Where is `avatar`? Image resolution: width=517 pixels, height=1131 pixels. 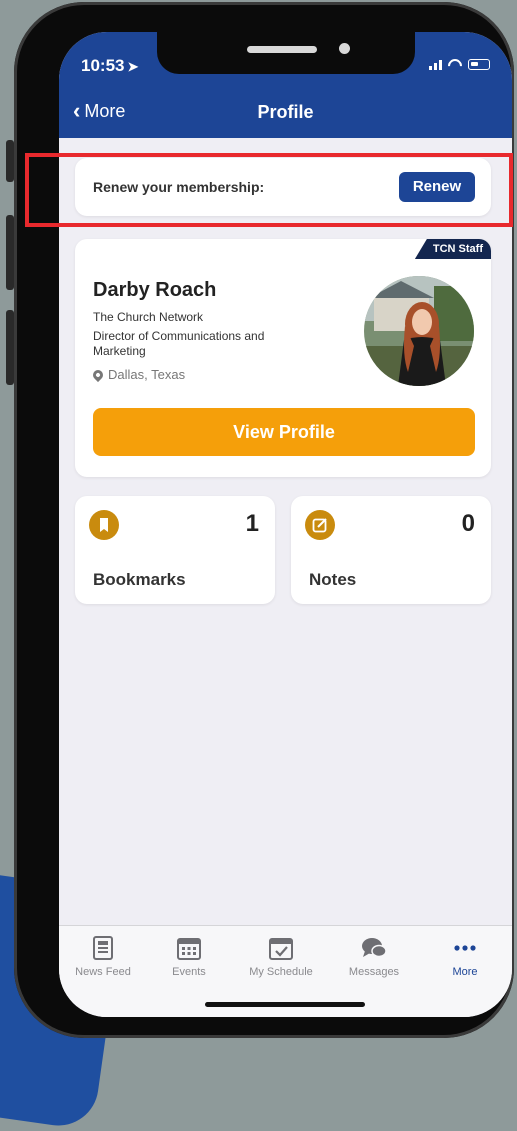
avatar is located at coordinates (419, 331).